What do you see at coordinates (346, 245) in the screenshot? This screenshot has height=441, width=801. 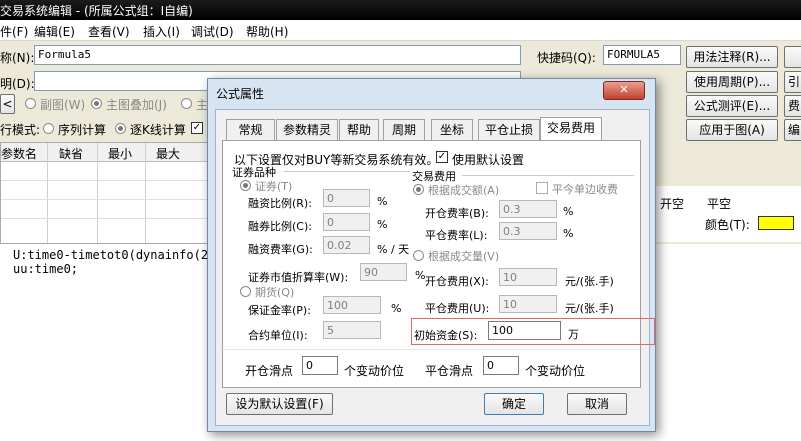 I see `margin-fee-input: 0.02` at bounding box center [346, 245].